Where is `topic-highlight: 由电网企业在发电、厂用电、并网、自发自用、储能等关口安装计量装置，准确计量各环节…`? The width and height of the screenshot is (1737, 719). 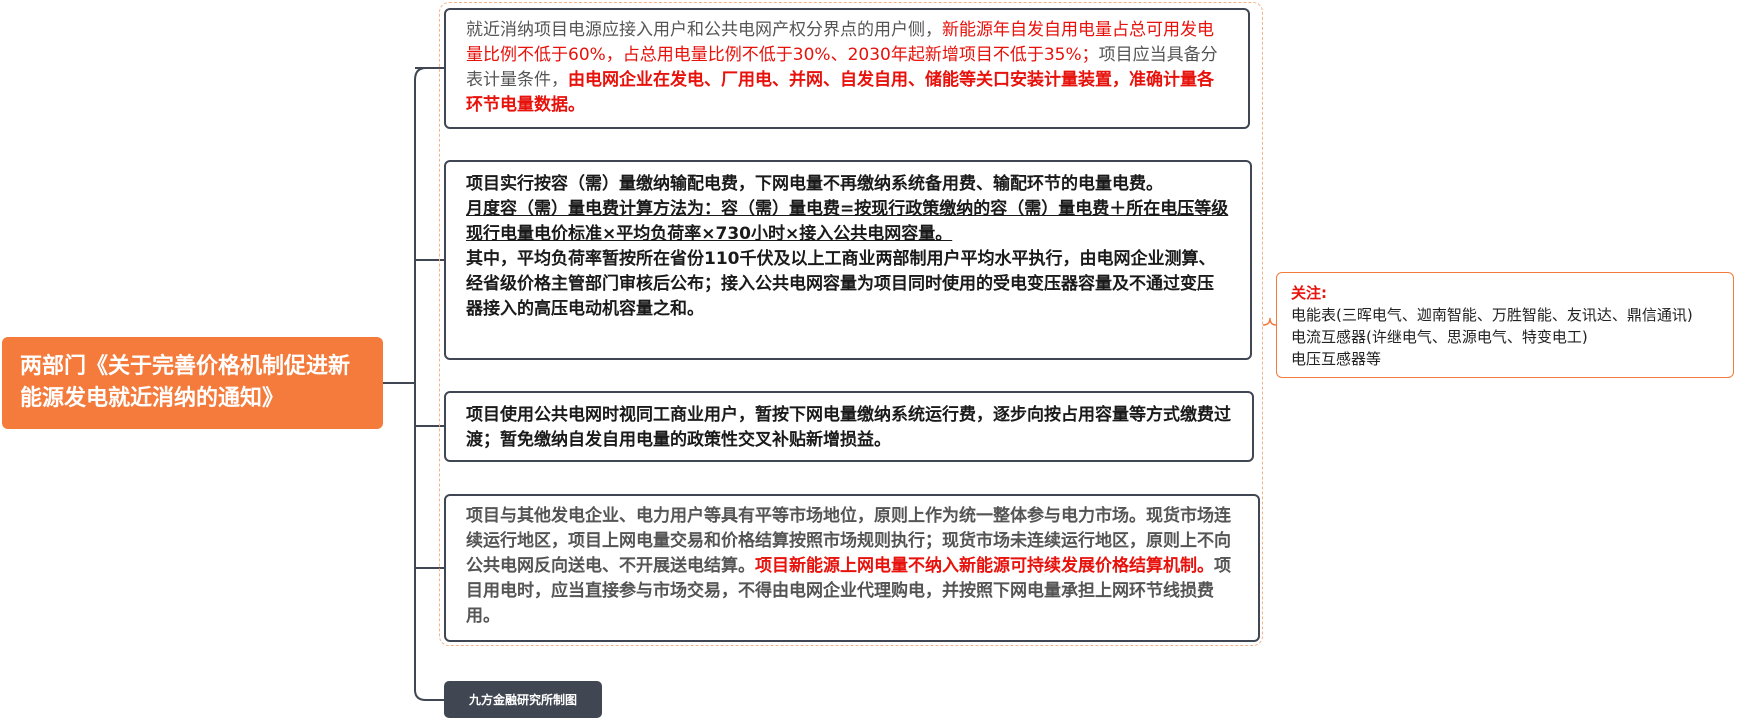 topic-highlight: 由电网企业在发电、厂用电、并网、自发自用、储能等关口安装计量装置，准确计量各环节… is located at coordinates (840, 92).